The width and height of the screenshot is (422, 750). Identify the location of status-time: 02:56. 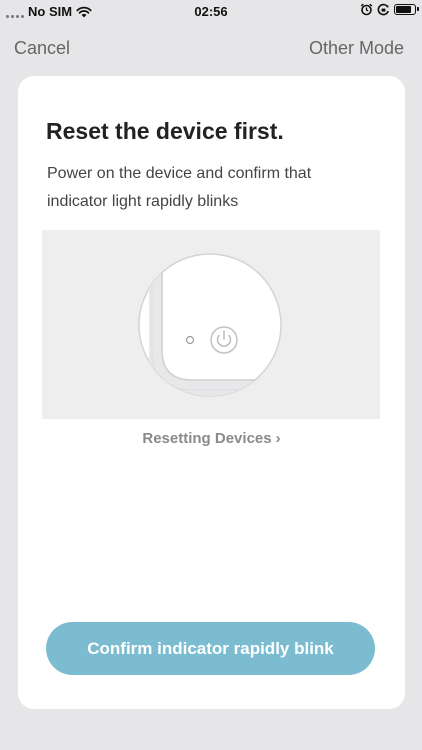
(211, 11).